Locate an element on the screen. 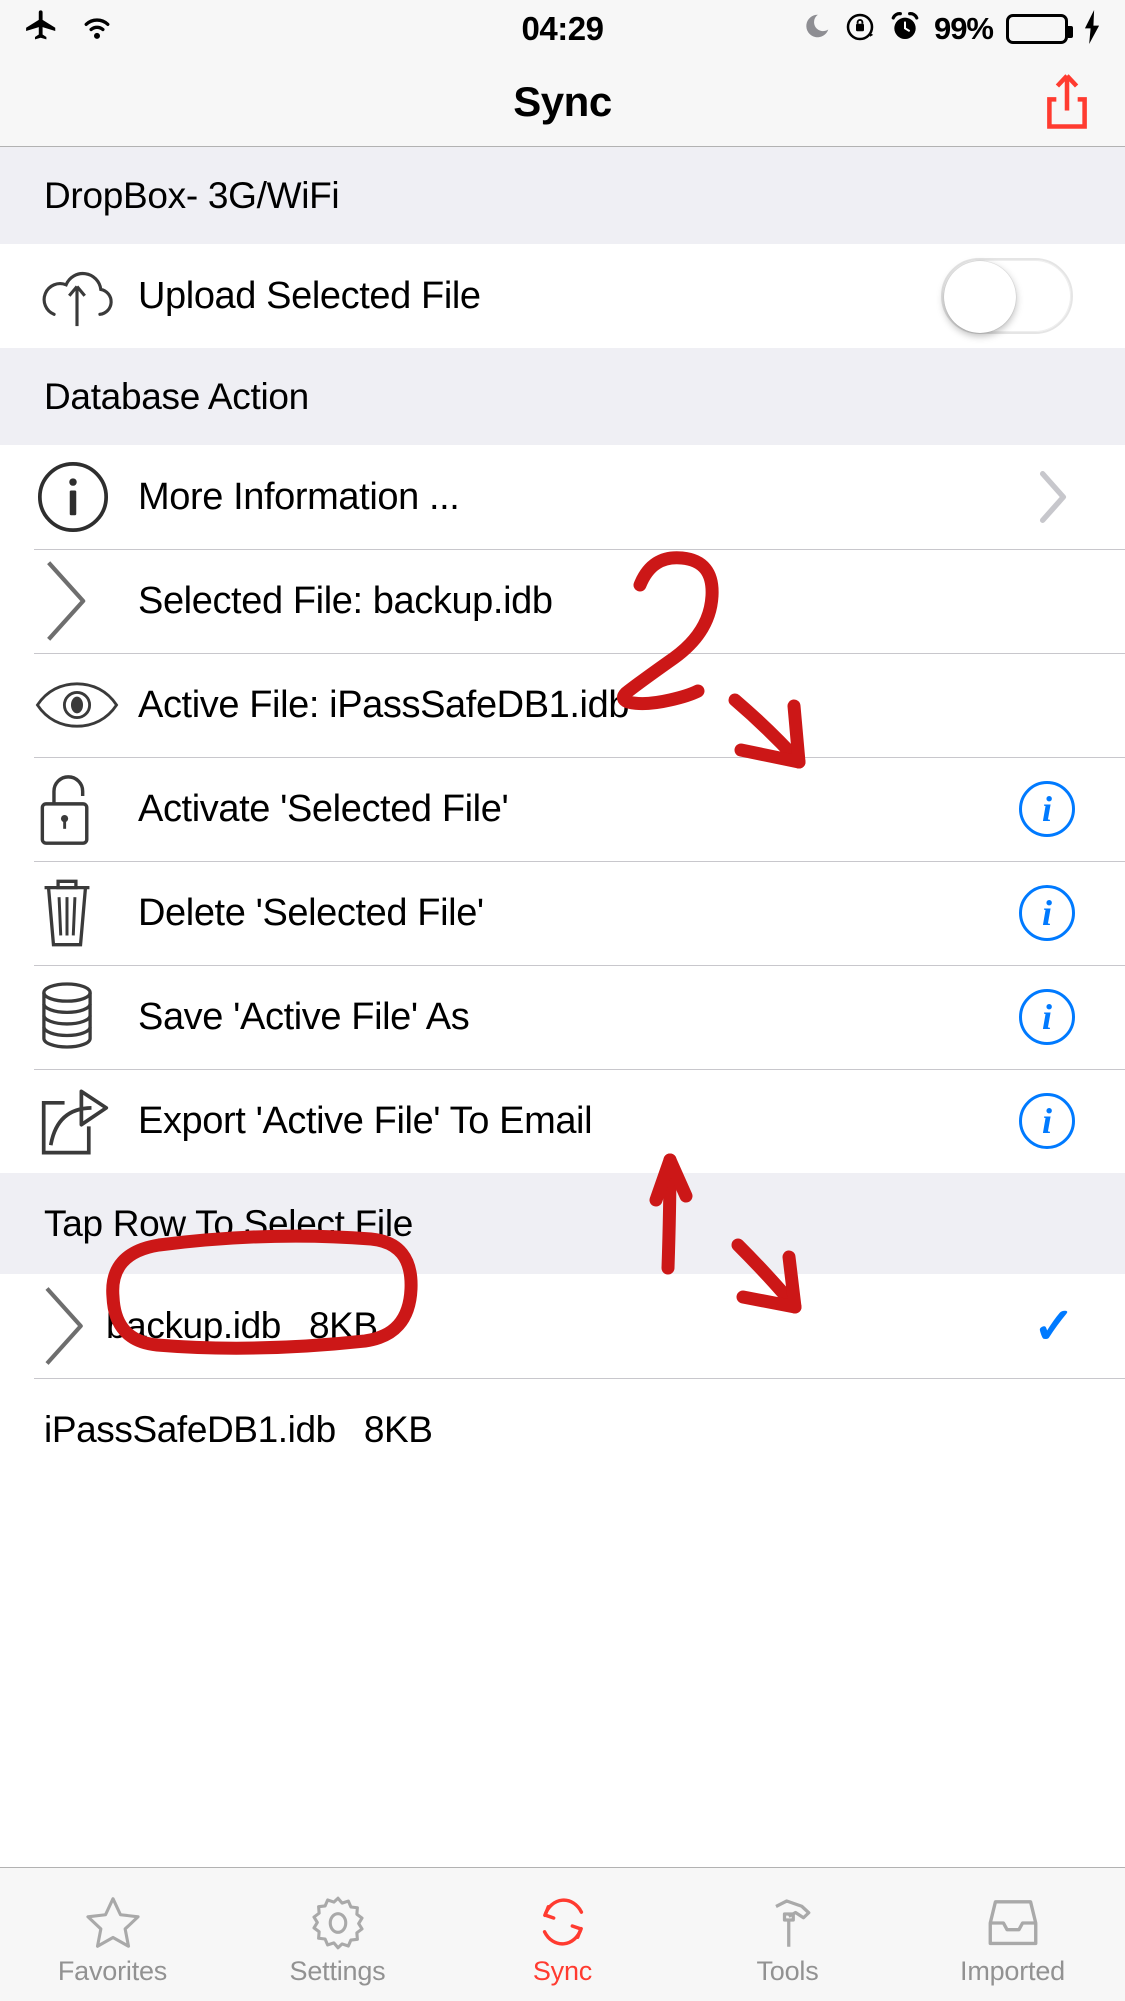 The width and height of the screenshot is (1125, 2001). unlock-padlock-icon is located at coordinates (86, 809).